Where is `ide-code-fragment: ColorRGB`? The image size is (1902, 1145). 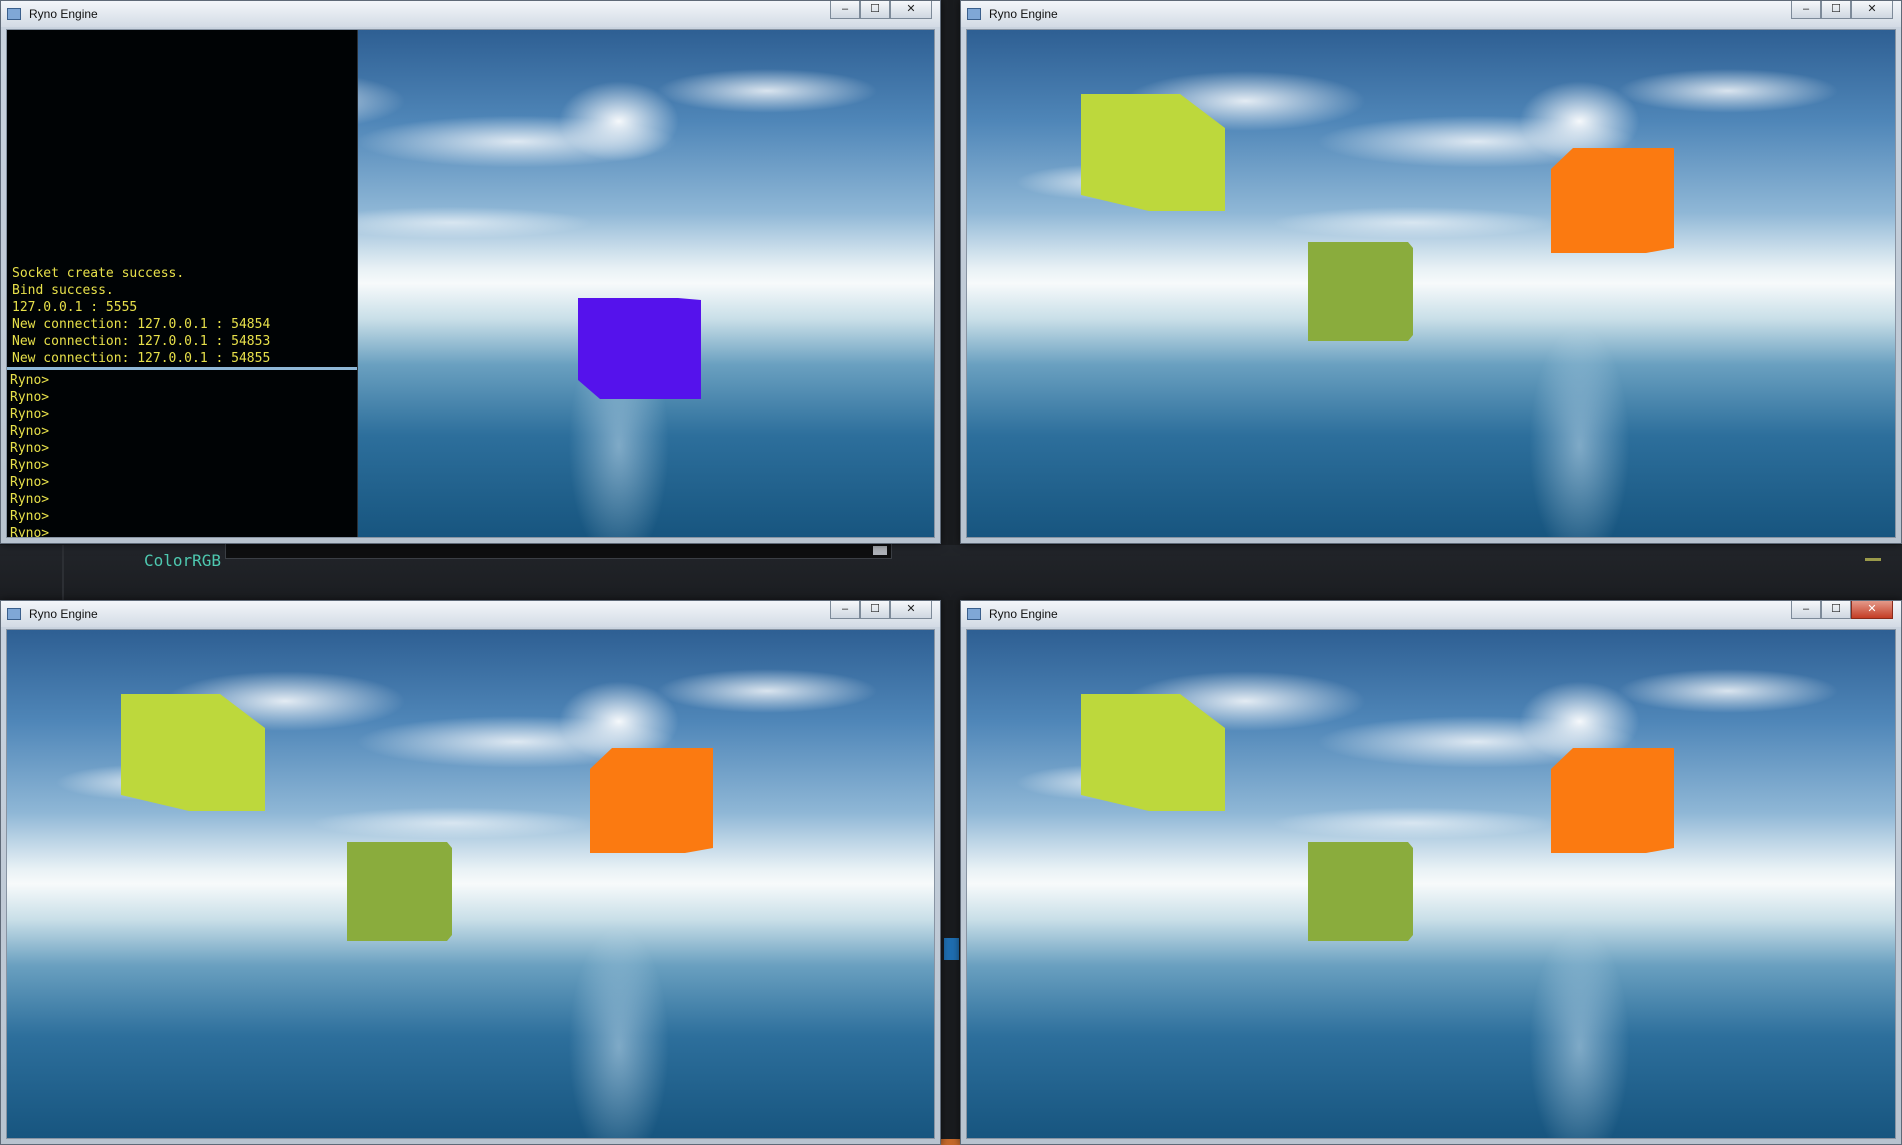
ide-code-fragment: ColorRGB is located at coordinates (183, 560).